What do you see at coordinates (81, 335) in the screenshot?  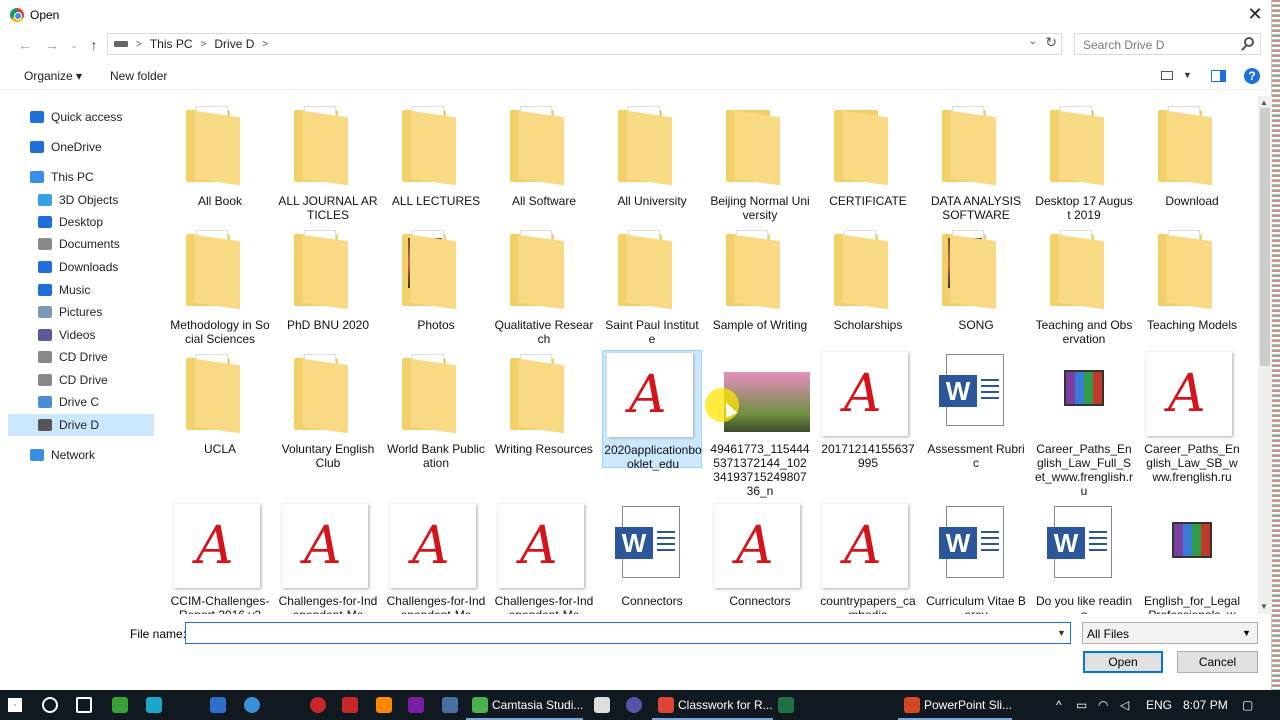 I see `sidebar-item-videos: Videos` at bounding box center [81, 335].